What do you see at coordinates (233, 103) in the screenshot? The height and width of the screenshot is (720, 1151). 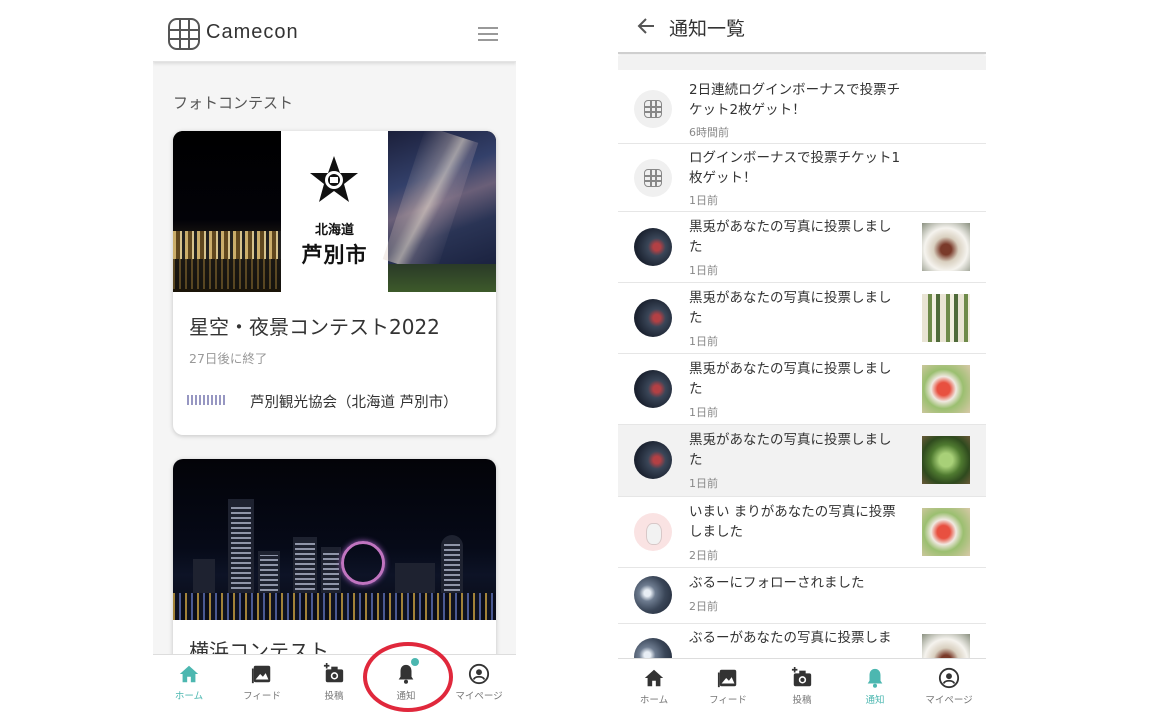 I see `section-title: フォトコンテスト` at bounding box center [233, 103].